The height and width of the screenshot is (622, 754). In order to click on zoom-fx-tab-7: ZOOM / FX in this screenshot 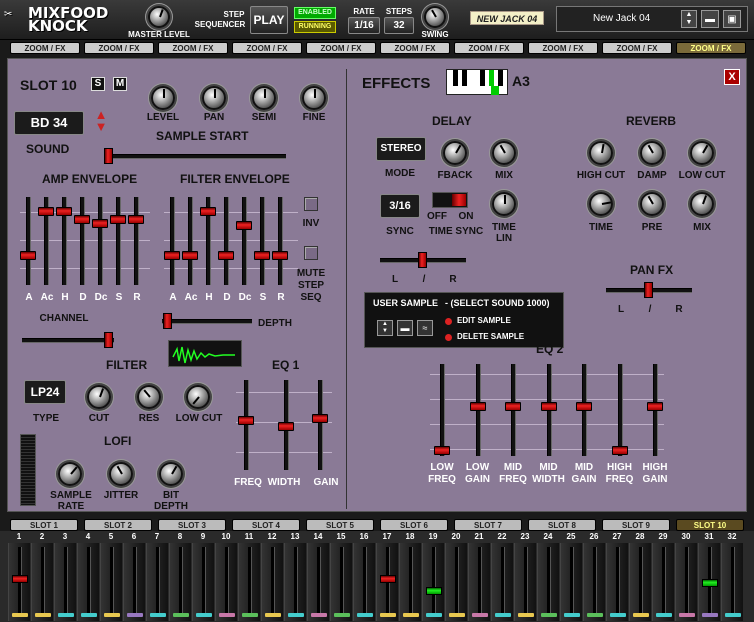, I will do `click(489, 48)`.